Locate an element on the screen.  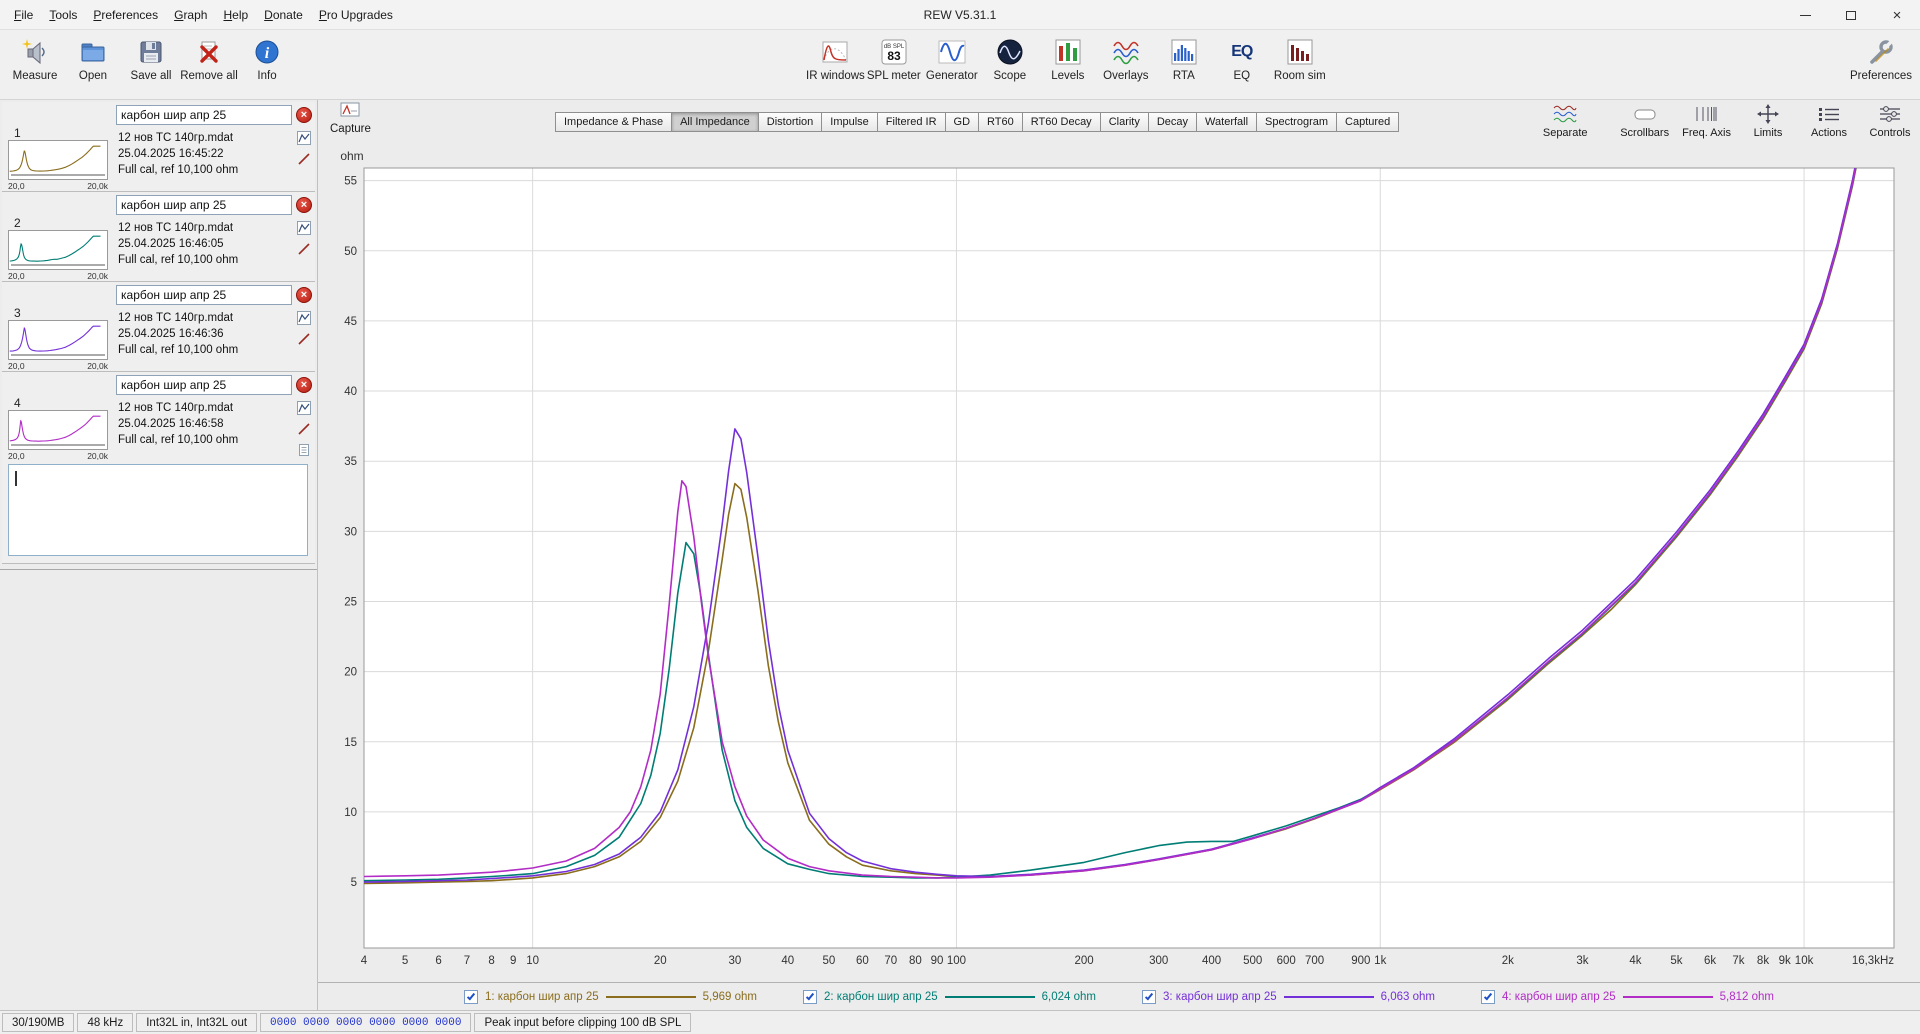
menu-preferences: Preferences is located at coordinates (125, 15).